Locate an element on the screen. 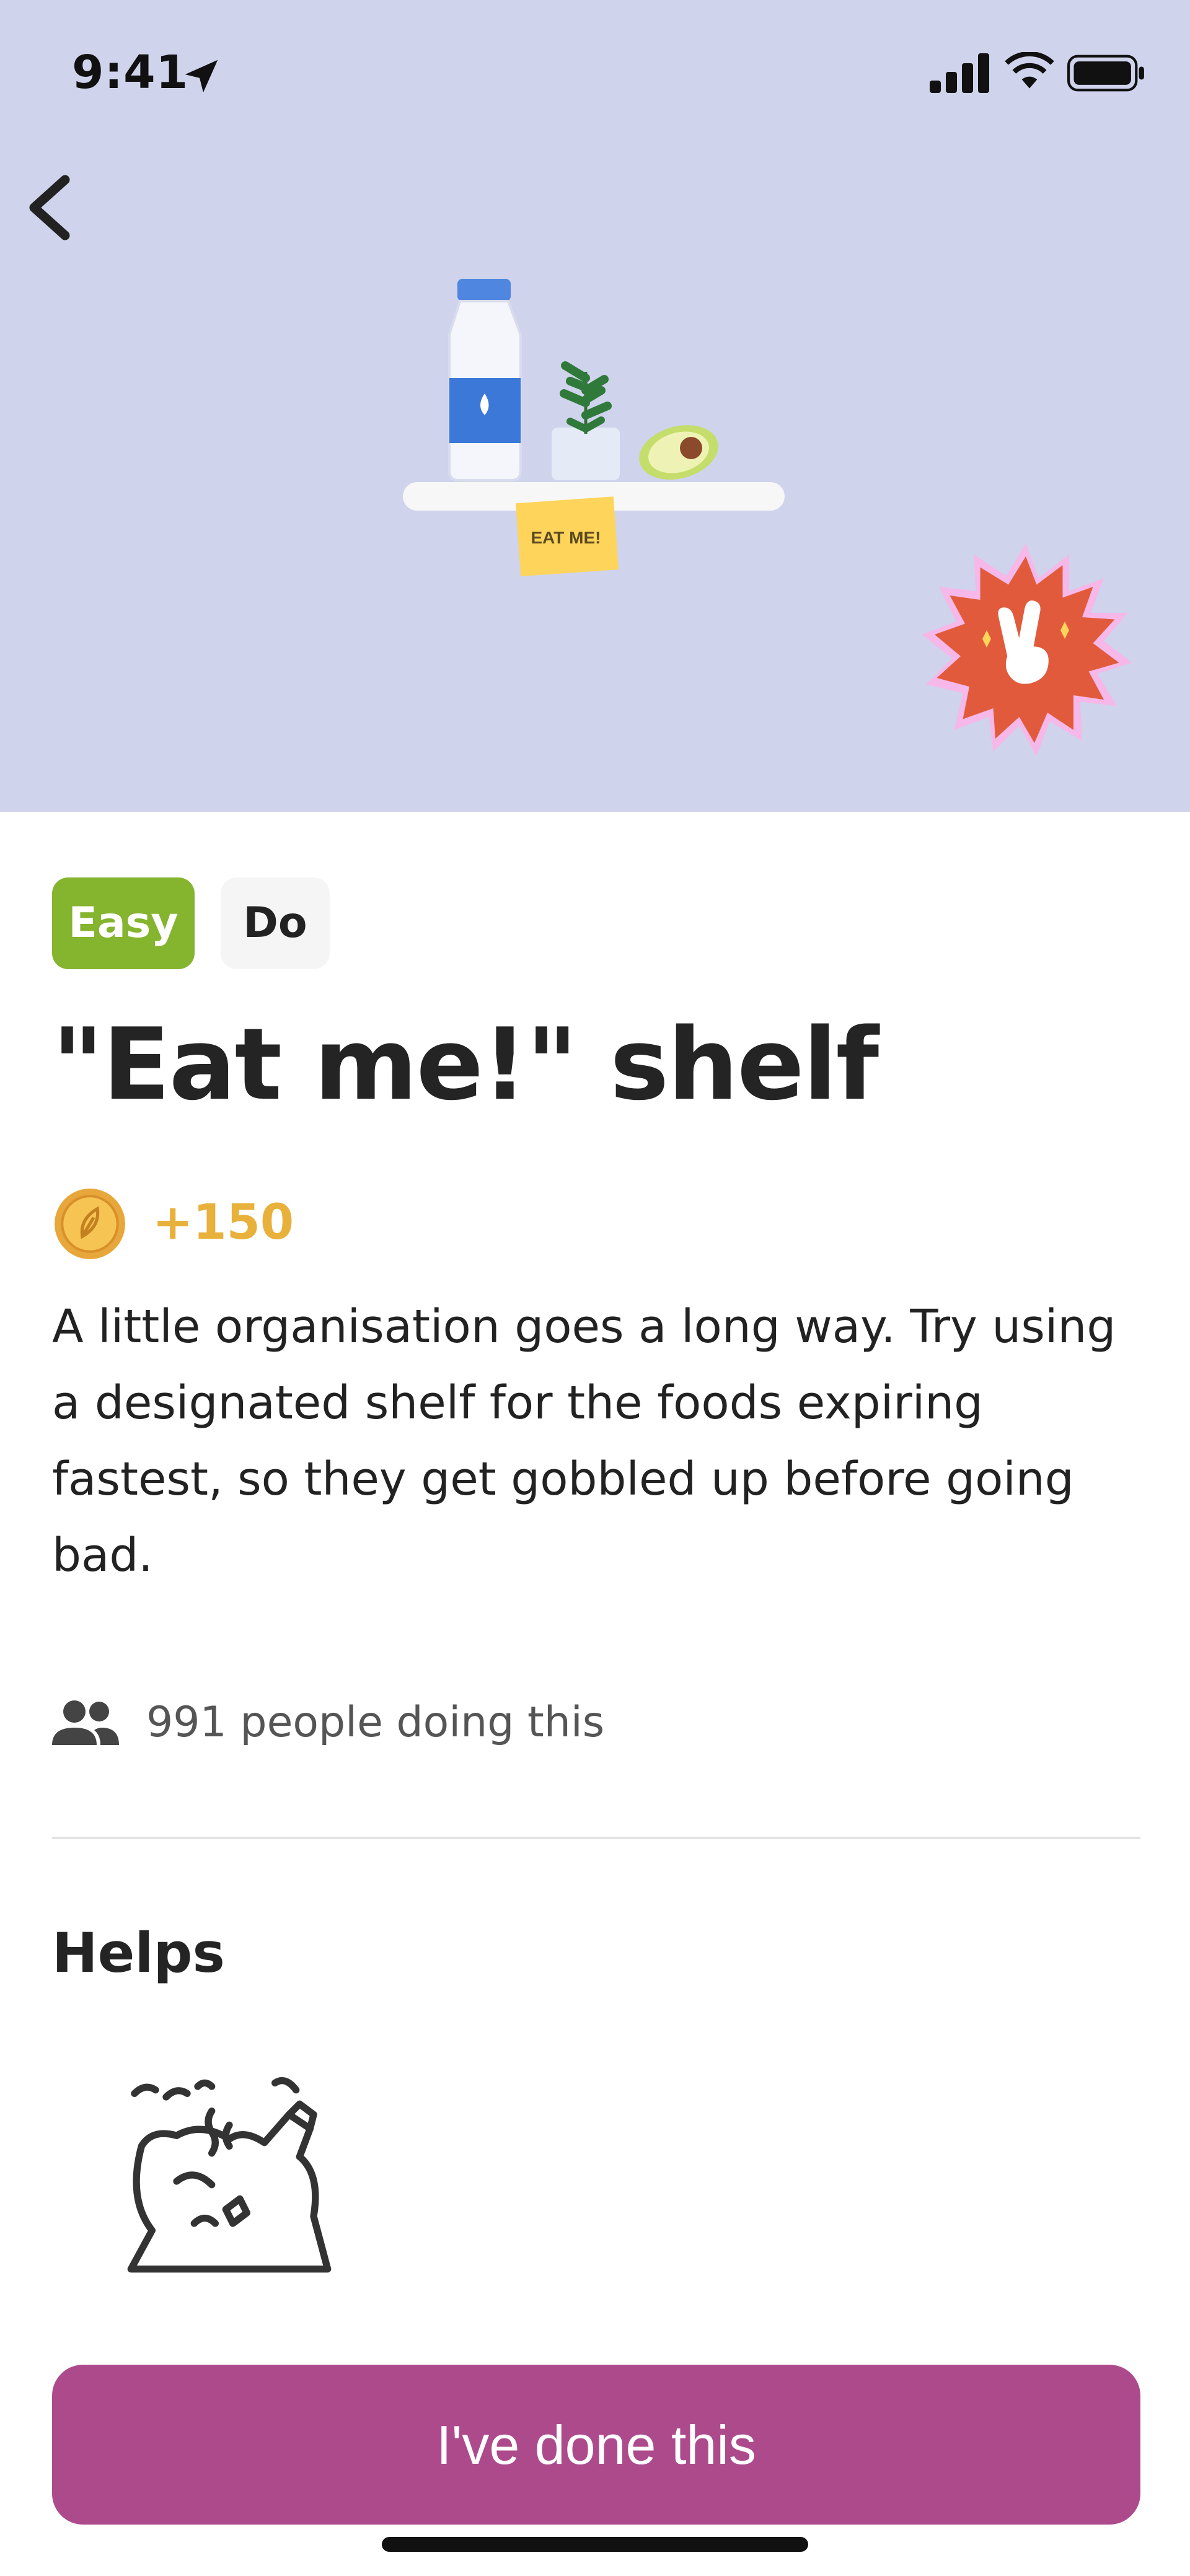 This screenshot has width=1190, height=2576. cellular-signal-icon is located at coordinates (959, 73).